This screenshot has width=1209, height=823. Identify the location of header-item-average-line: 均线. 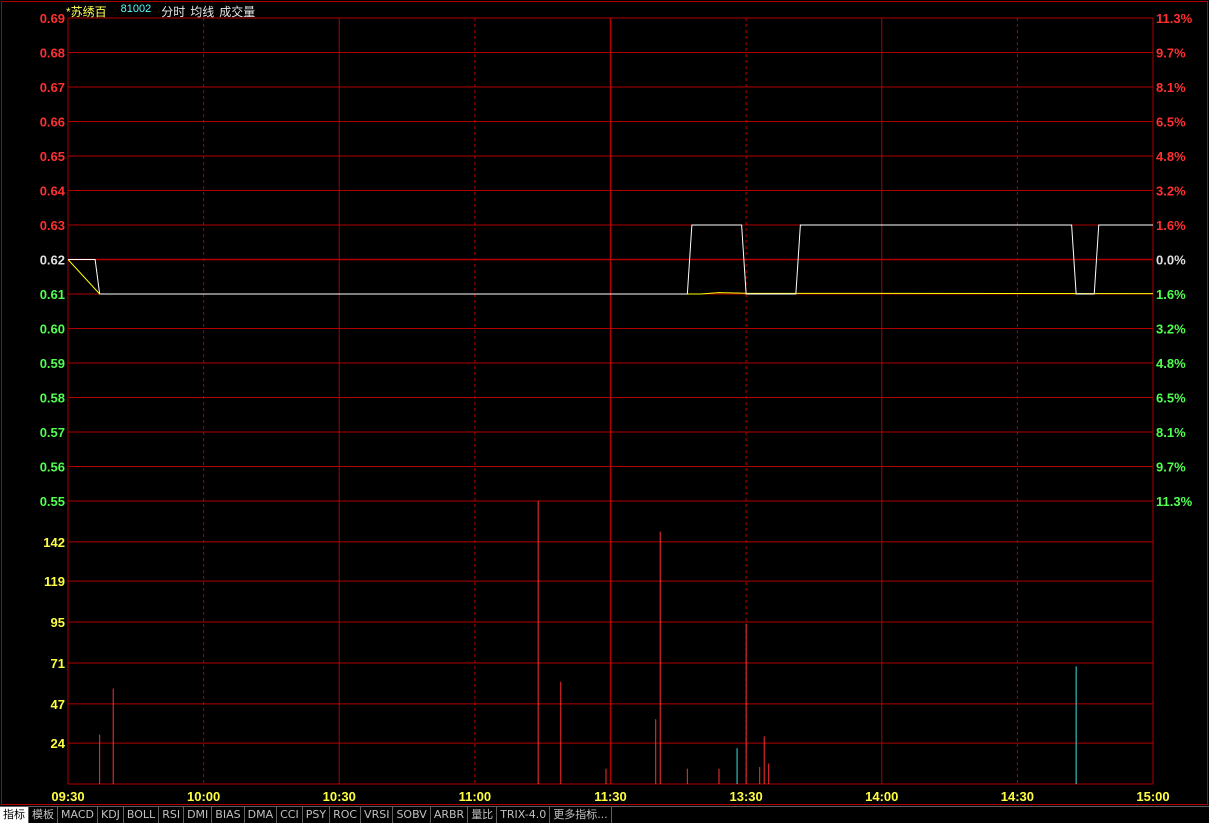
(202, 11).